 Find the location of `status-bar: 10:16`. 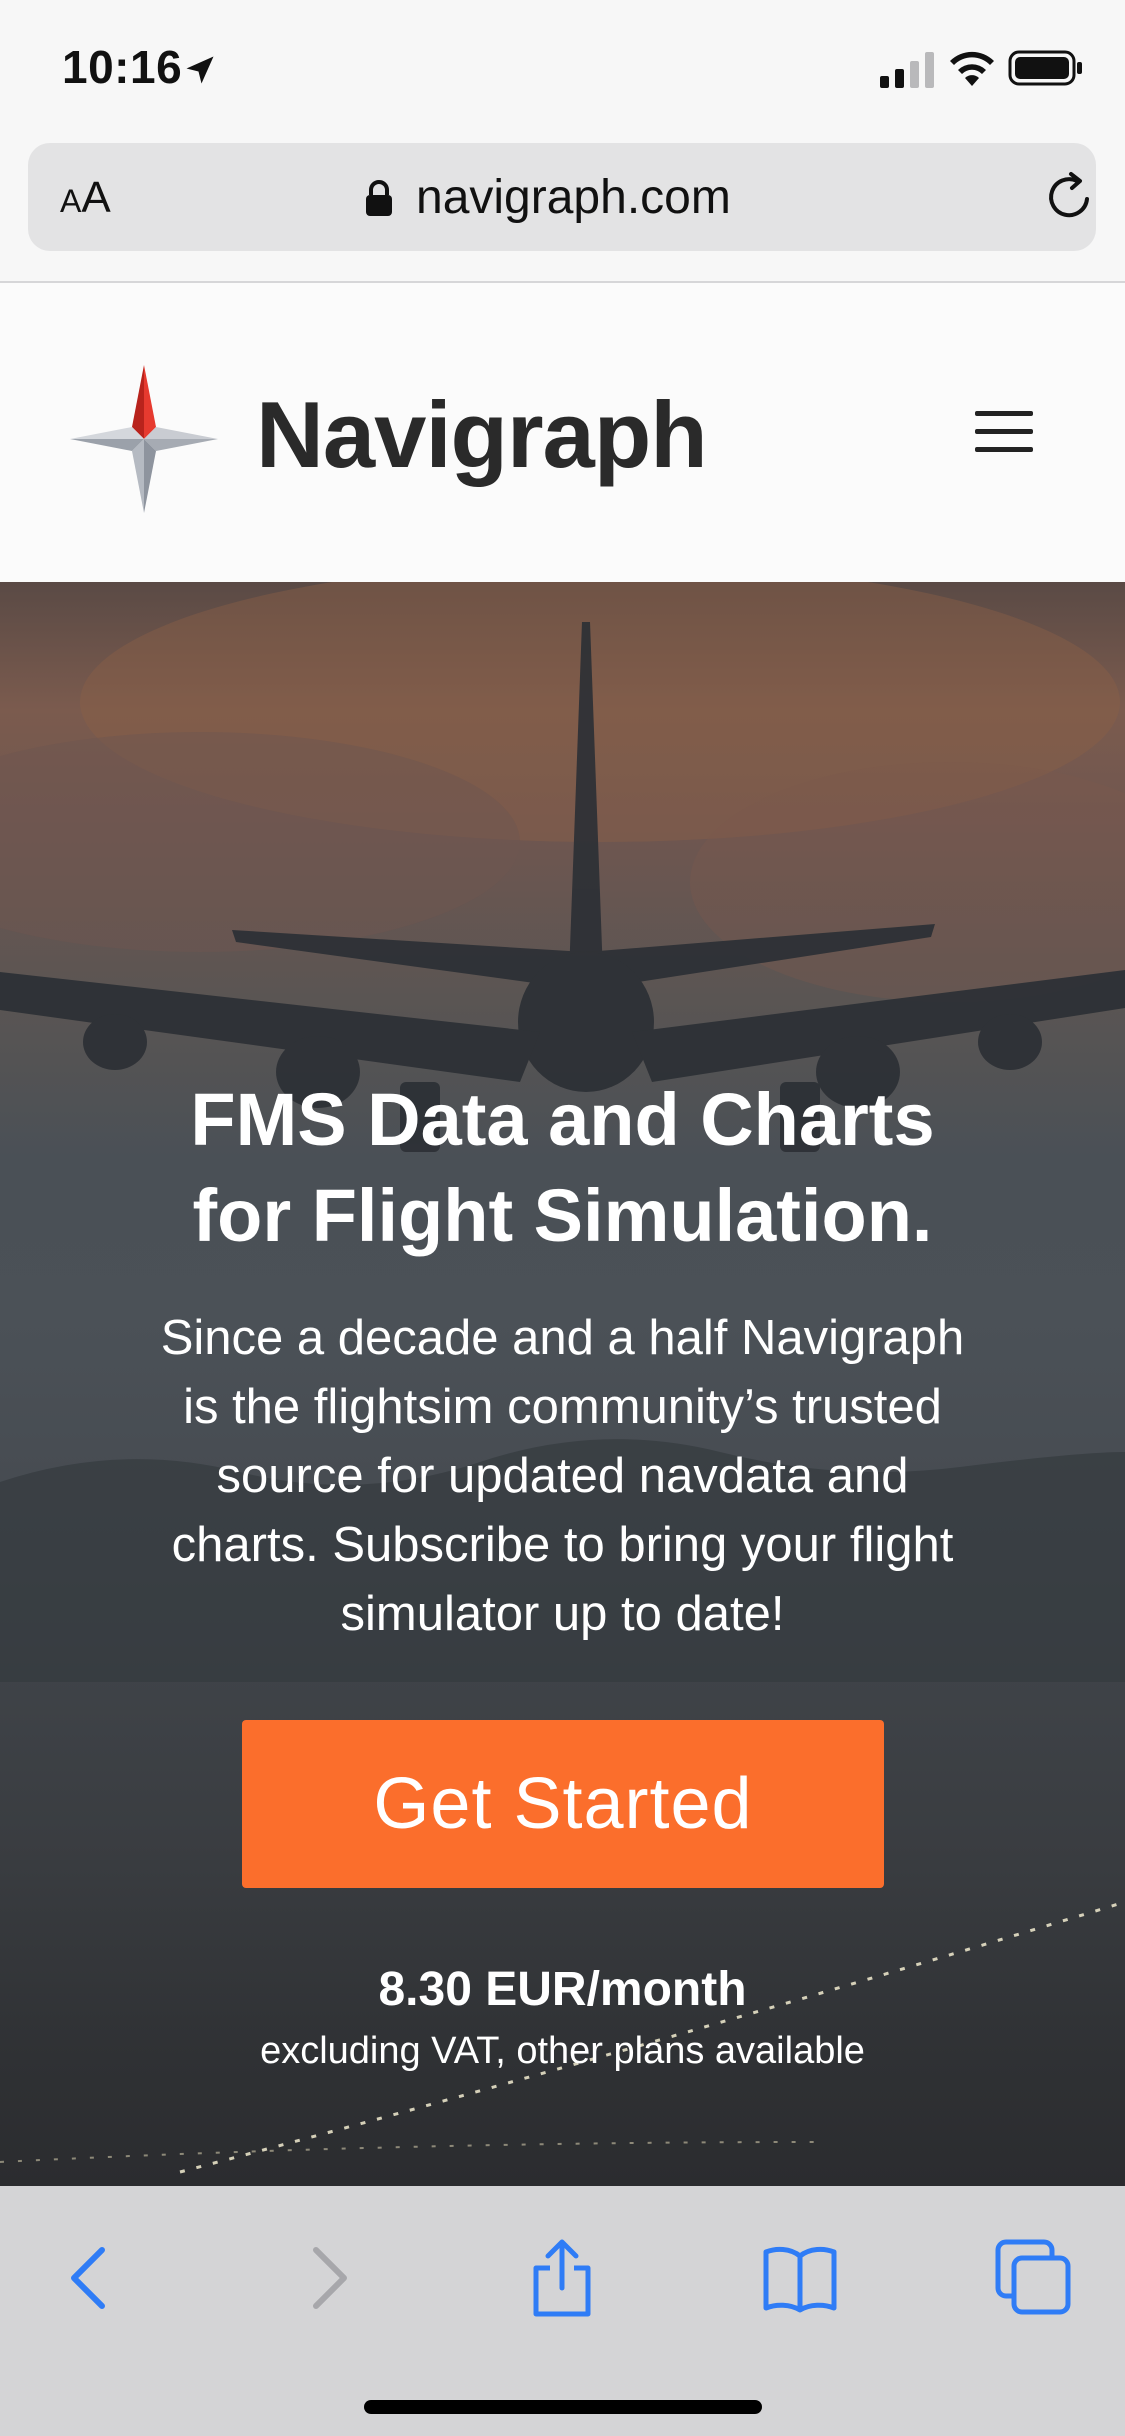

status-bar: 10:16 is located at coordinates (562, 70).